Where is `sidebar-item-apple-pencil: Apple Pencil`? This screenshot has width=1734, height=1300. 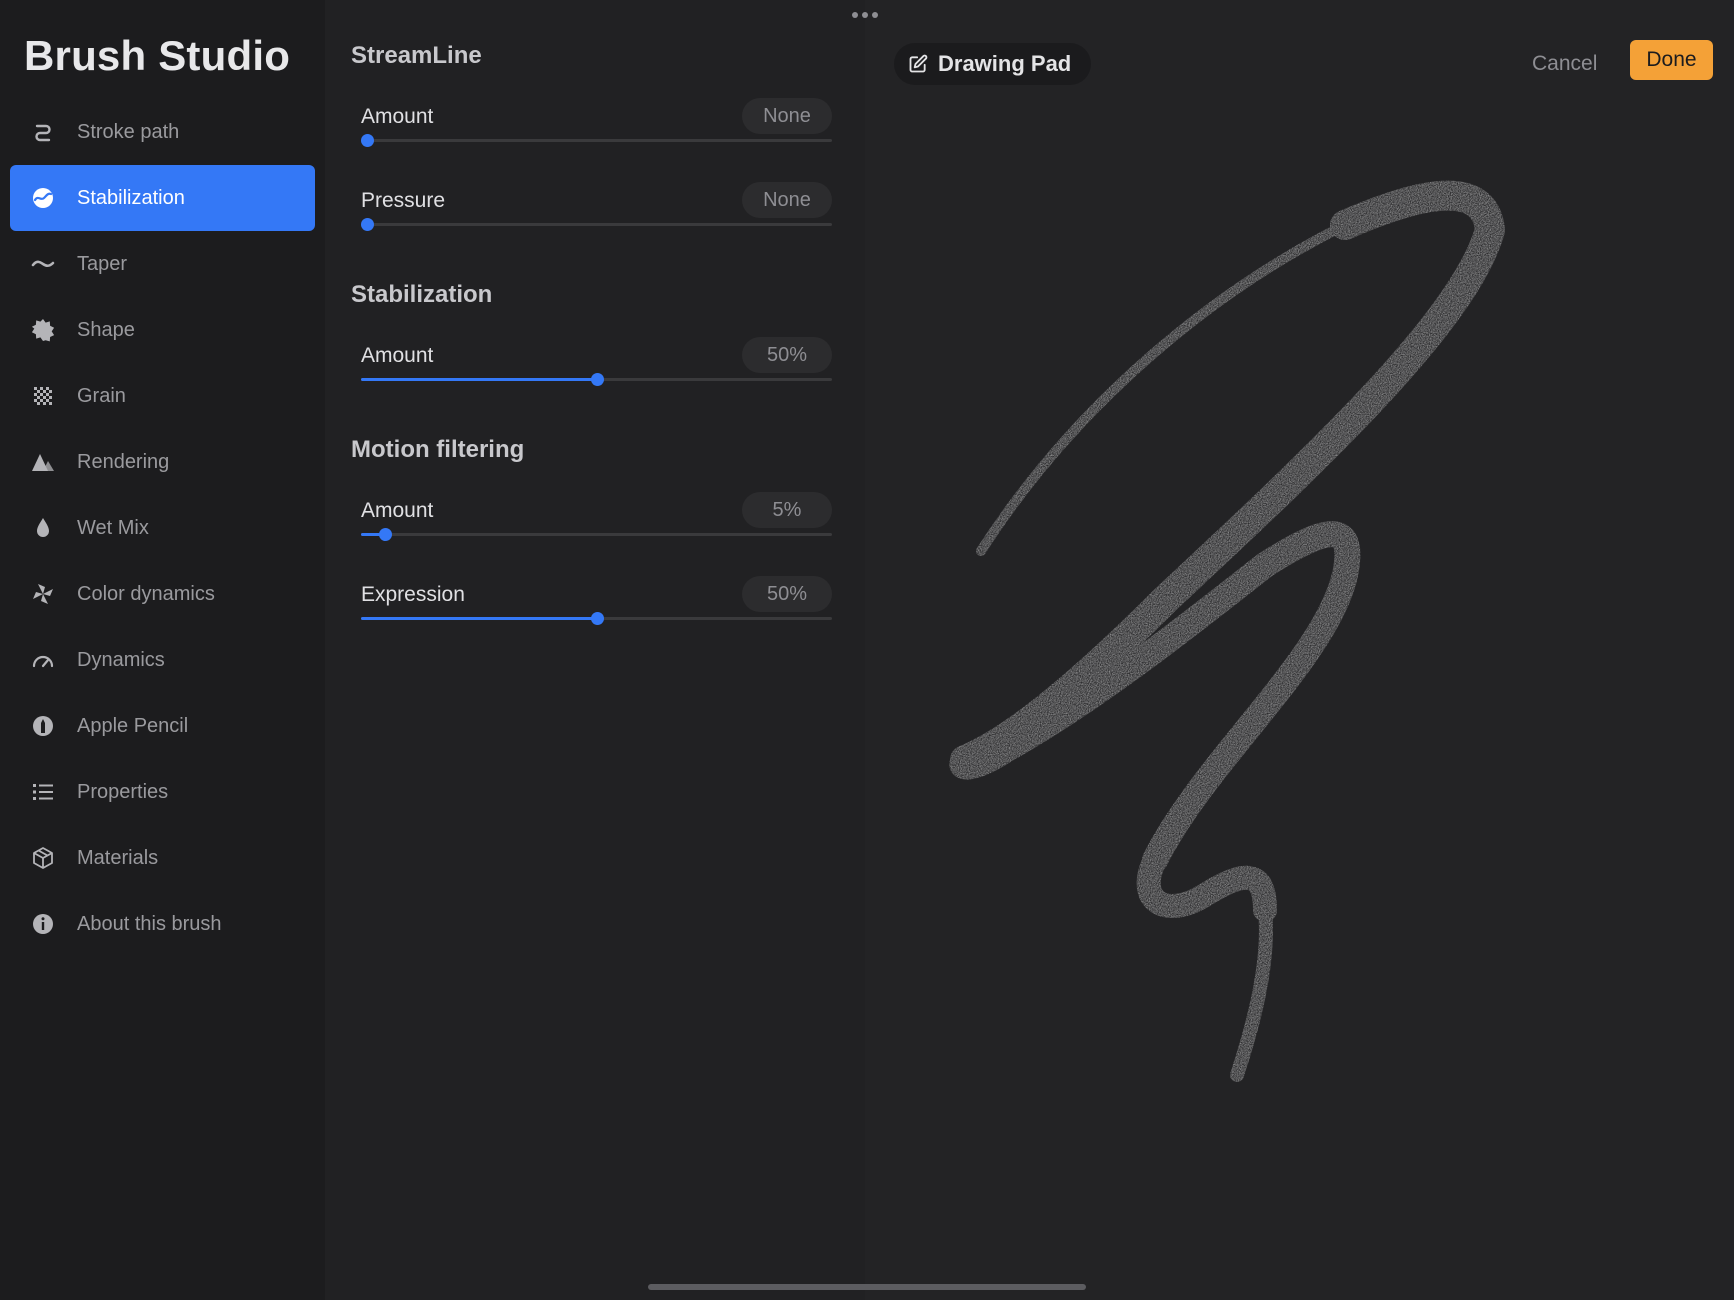 sidebar-item-apple-pencil: Apple Pencil is located at coordinates (162, 726).